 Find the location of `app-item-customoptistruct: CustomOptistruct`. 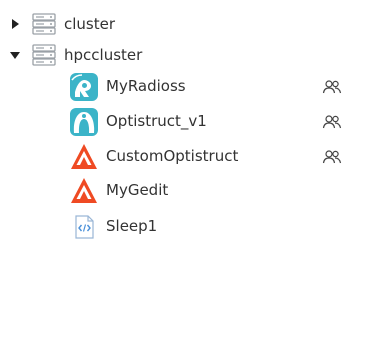

app-item-customoptistruct: CustomOptistruct is located at coordinates (183, 156).